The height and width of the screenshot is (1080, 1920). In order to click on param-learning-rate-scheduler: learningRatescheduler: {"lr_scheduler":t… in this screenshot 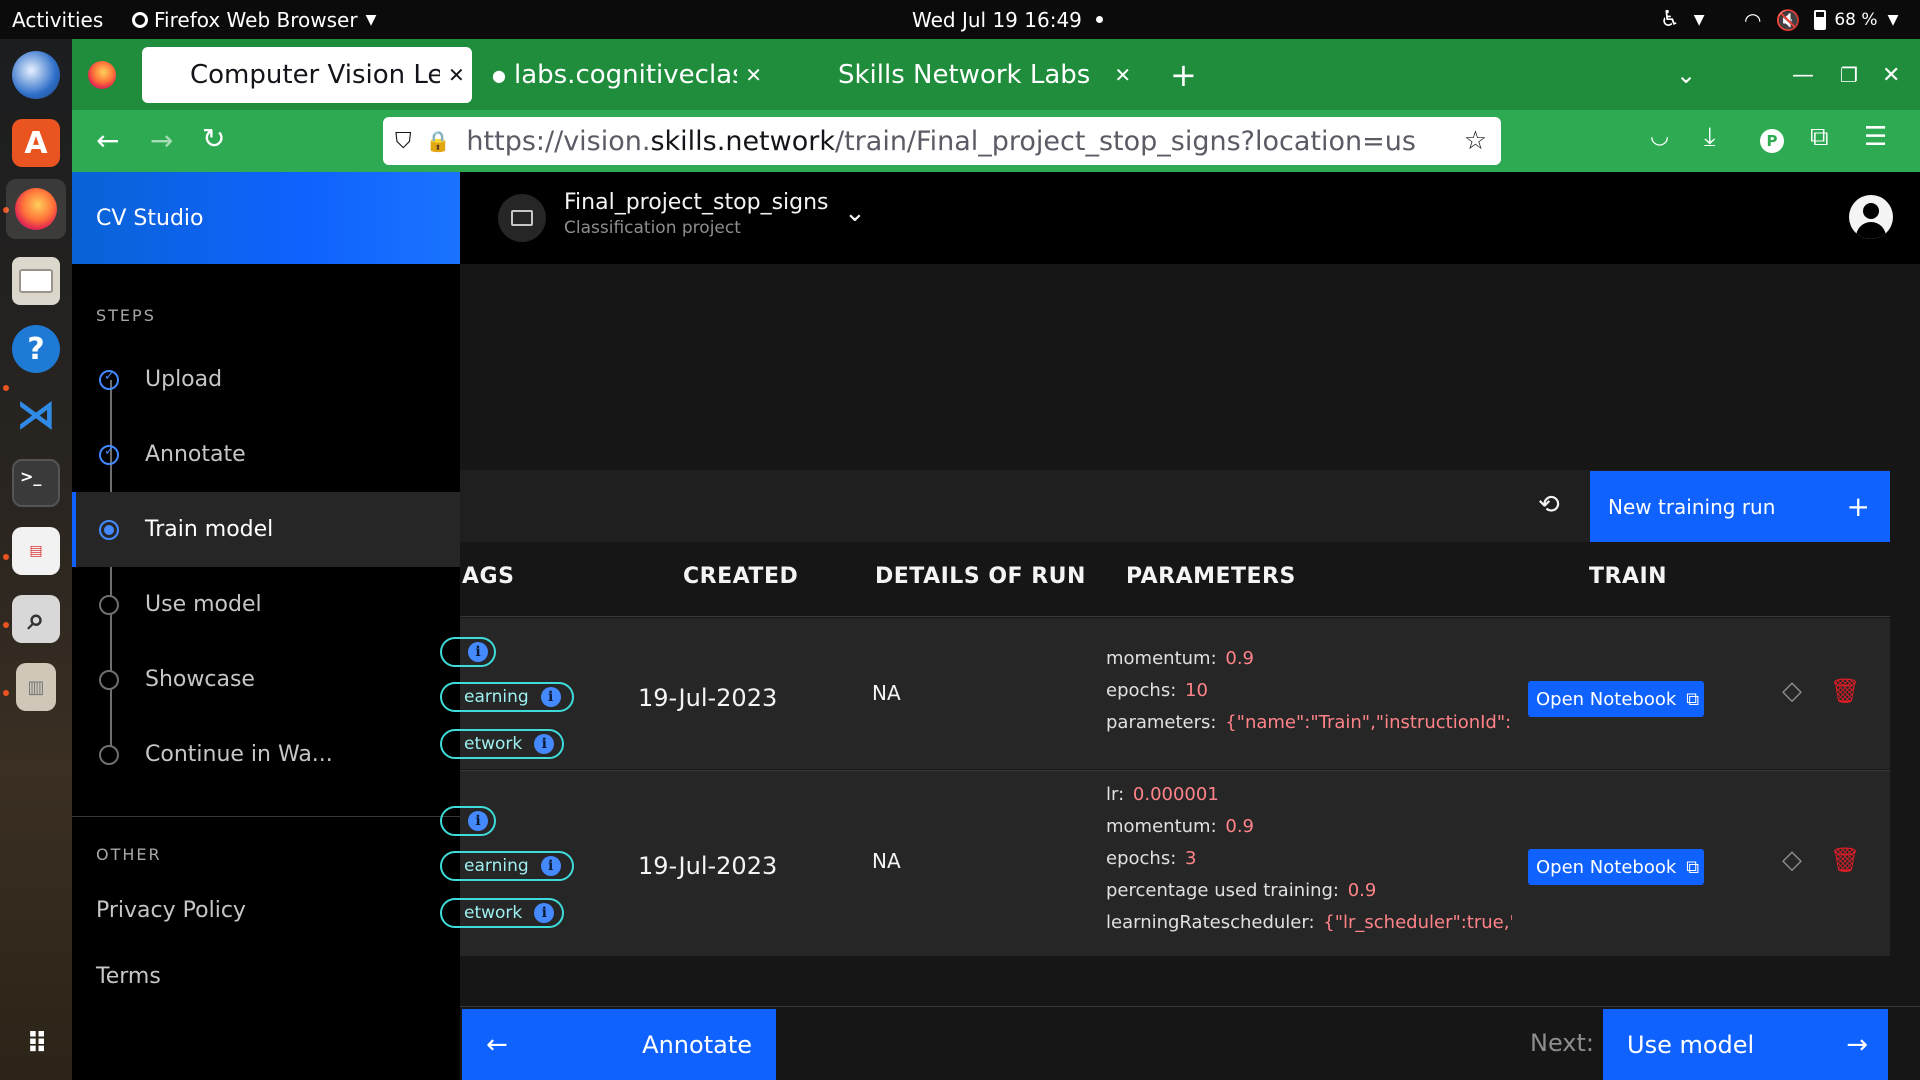, I will do `click(1309, 922)`.